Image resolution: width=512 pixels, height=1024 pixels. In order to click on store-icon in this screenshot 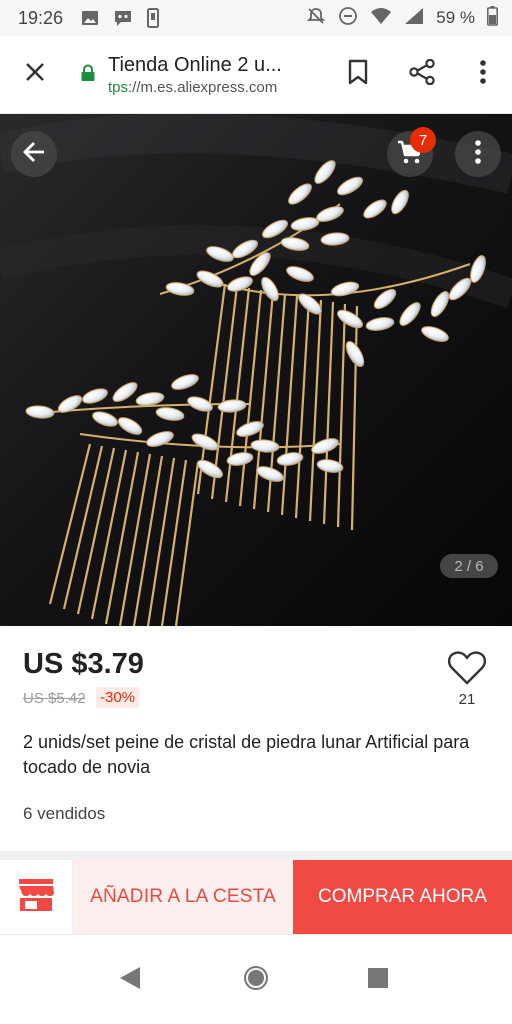, I will do `click(36, 897)`.